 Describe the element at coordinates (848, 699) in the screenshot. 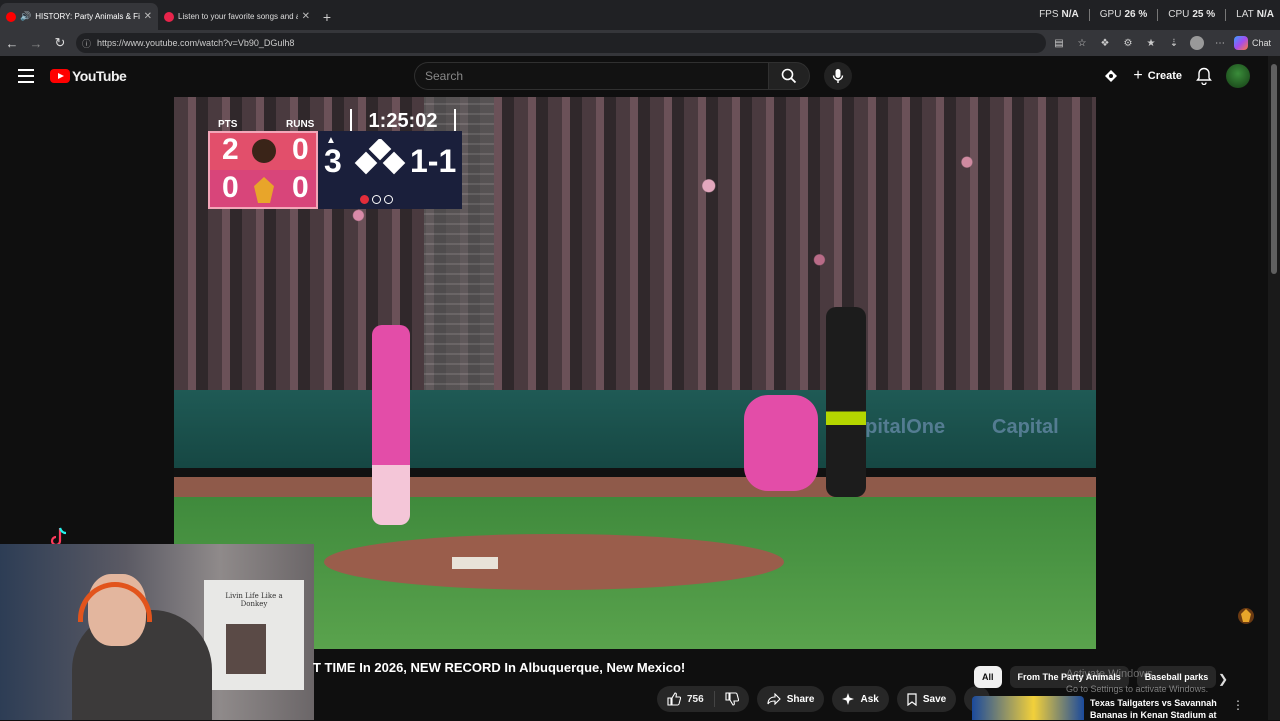

I see `sparkle-icon` at that location.